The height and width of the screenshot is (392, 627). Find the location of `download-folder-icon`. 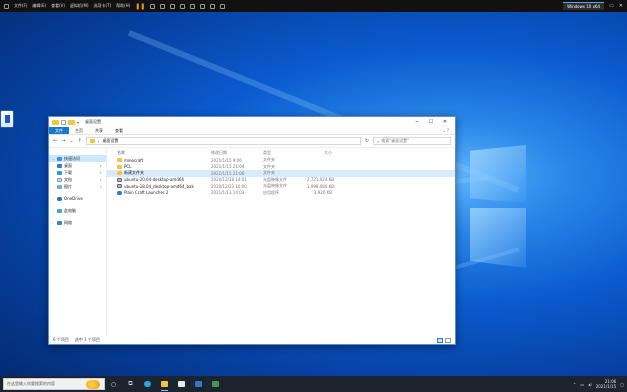

download-folder-icon is located at coordinates (59, 172).